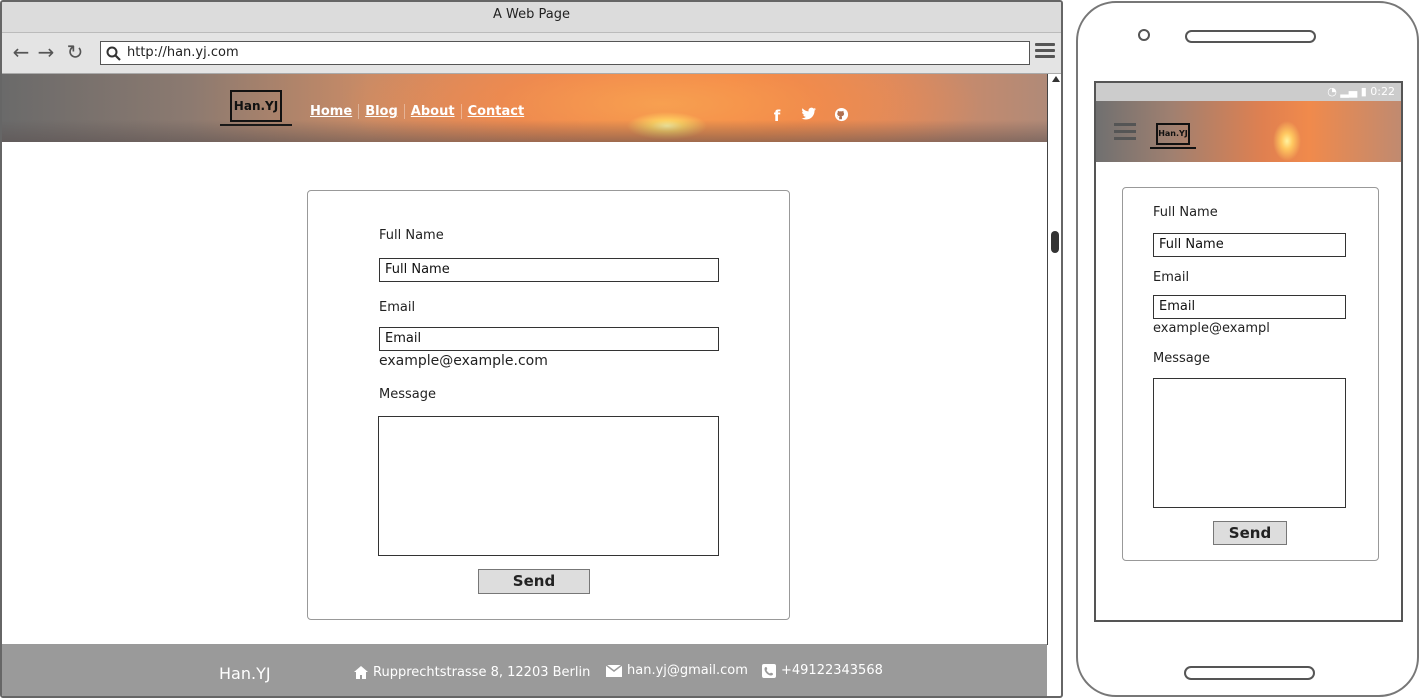 The image size is (1420, 698). I want to click on phone-text: +49122343568, so click(832, 670).